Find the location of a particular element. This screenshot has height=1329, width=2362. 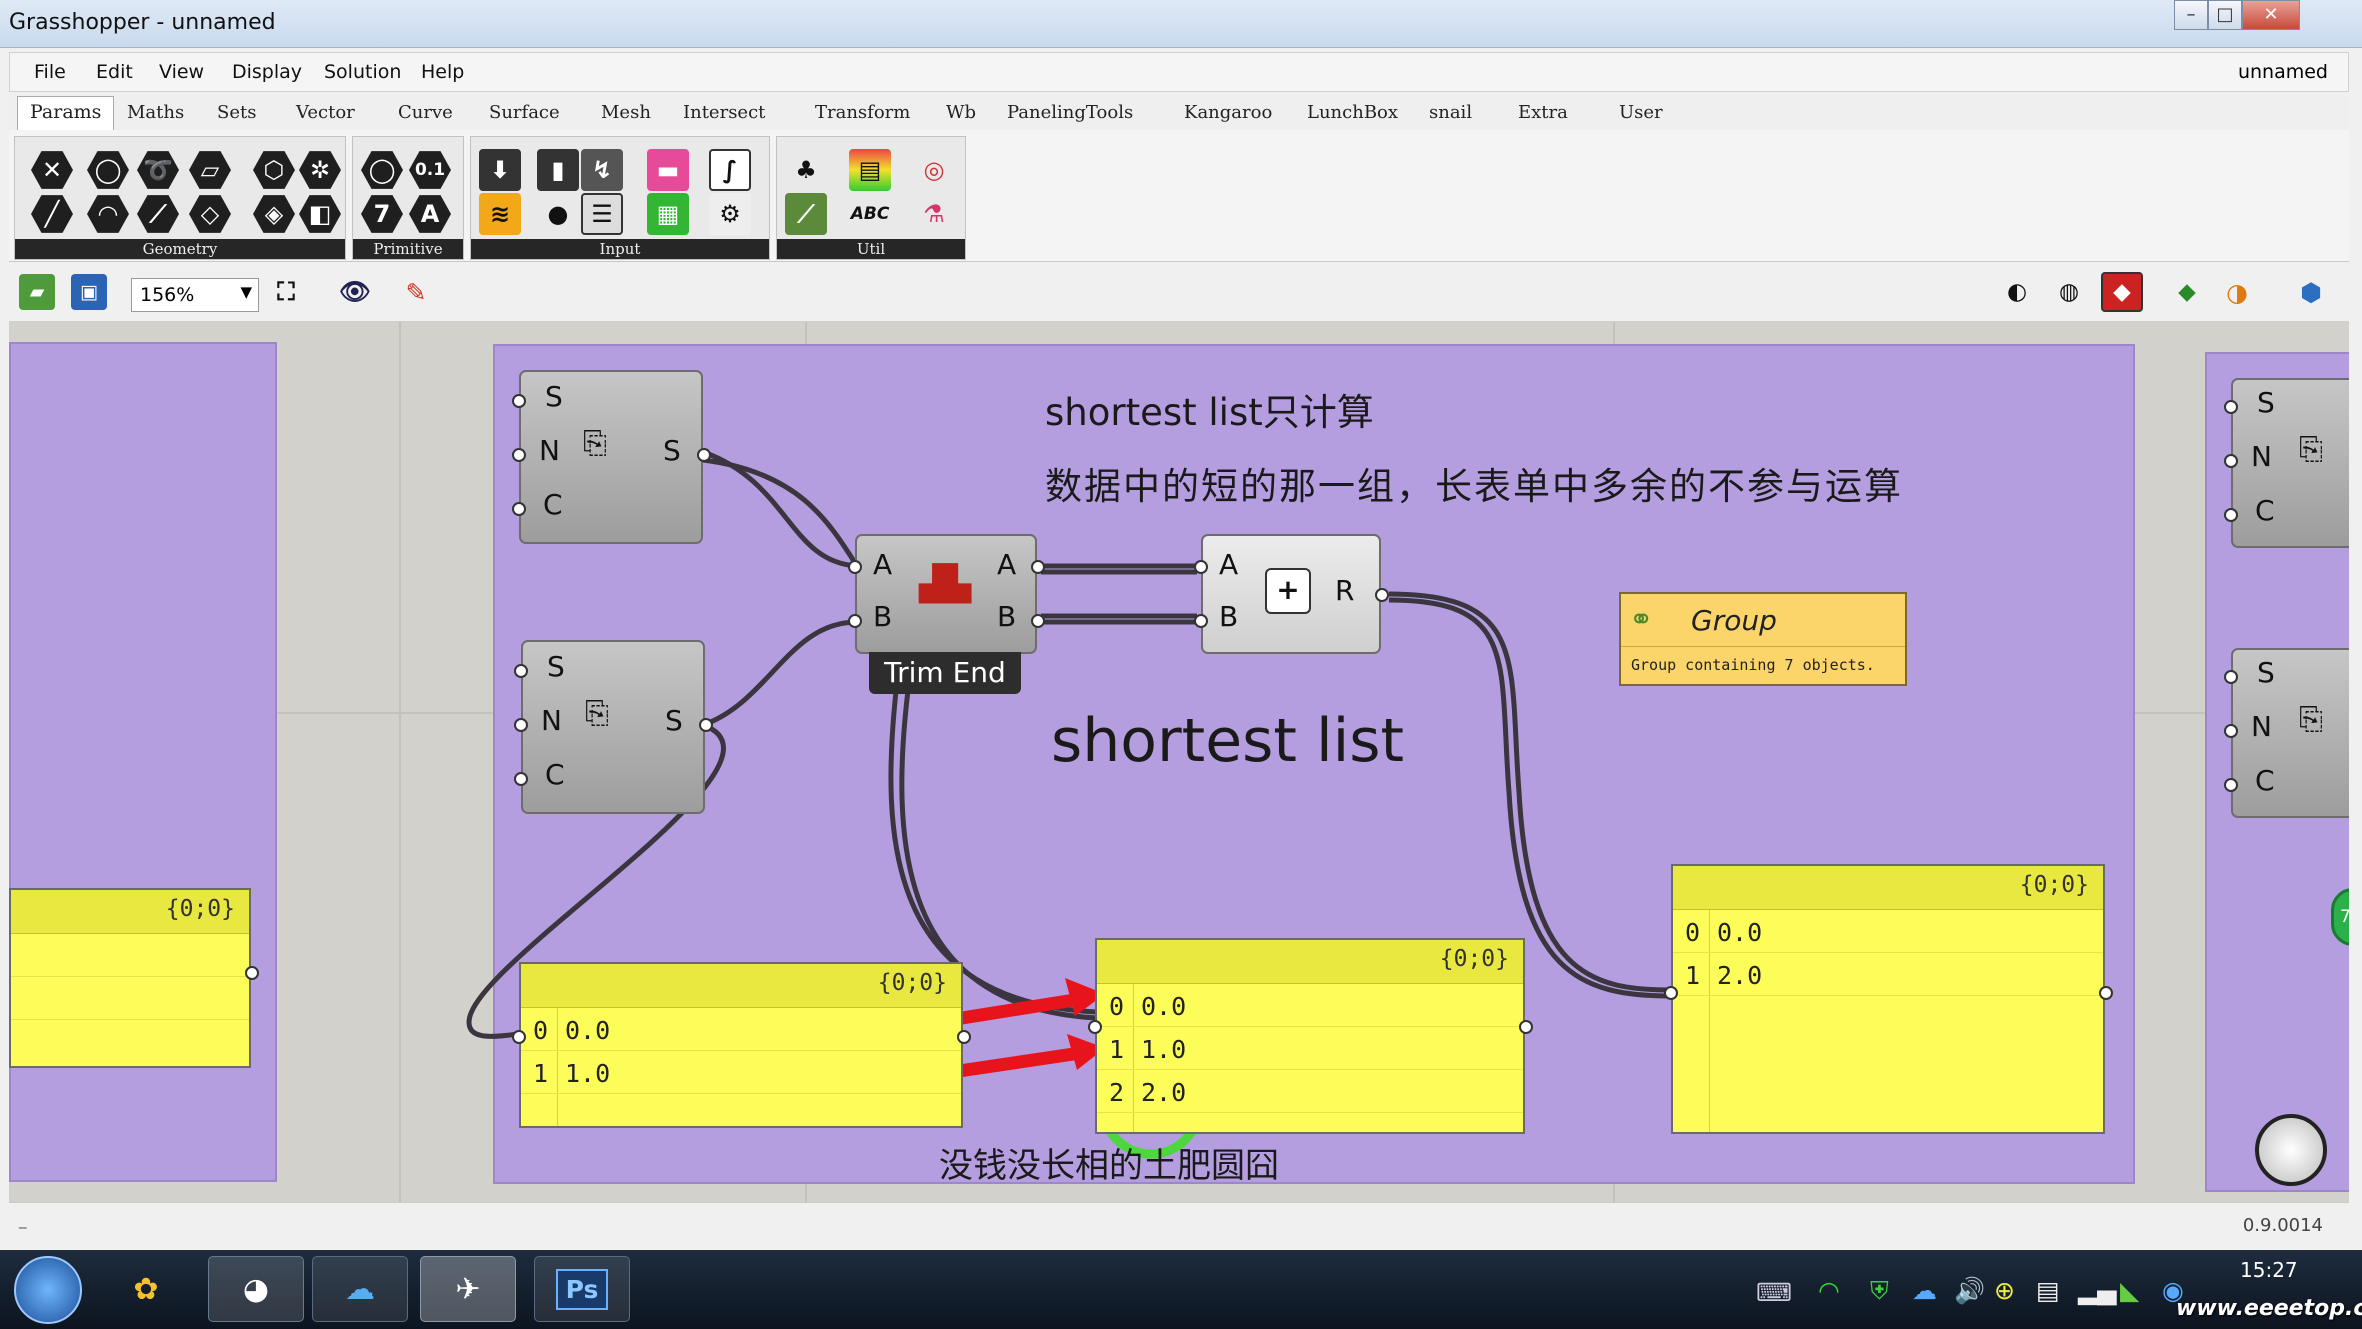

arc-param-icon: ◠ is located at coordinates (108, 214).